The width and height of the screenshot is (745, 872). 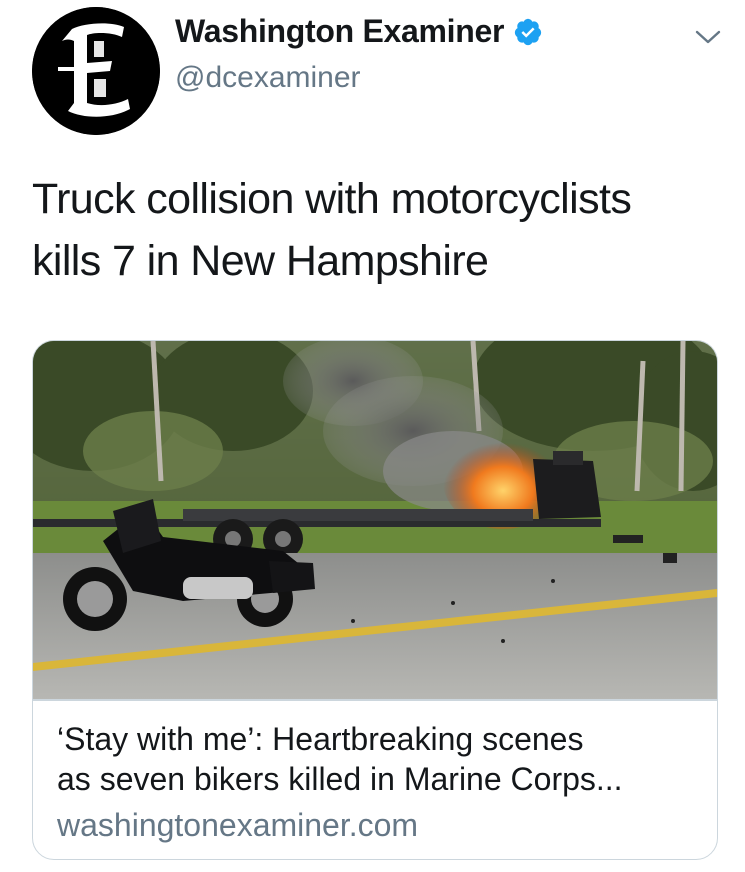 I want to click on avatar, so click(x=96, y=71).